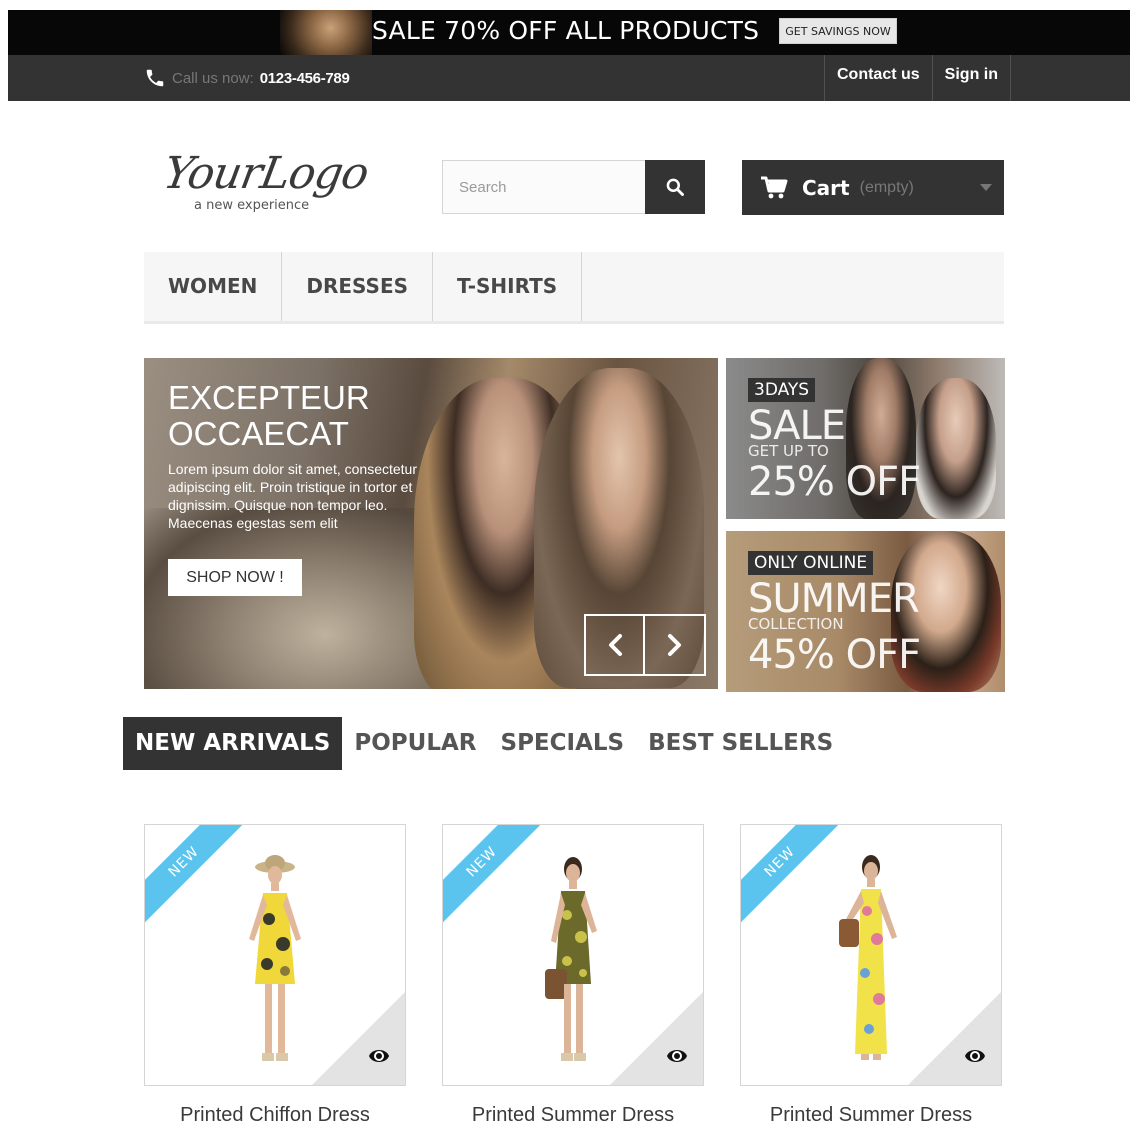  I want to click on tab-new-arrivals: NEW ARRIVALS, so click(233, 743).